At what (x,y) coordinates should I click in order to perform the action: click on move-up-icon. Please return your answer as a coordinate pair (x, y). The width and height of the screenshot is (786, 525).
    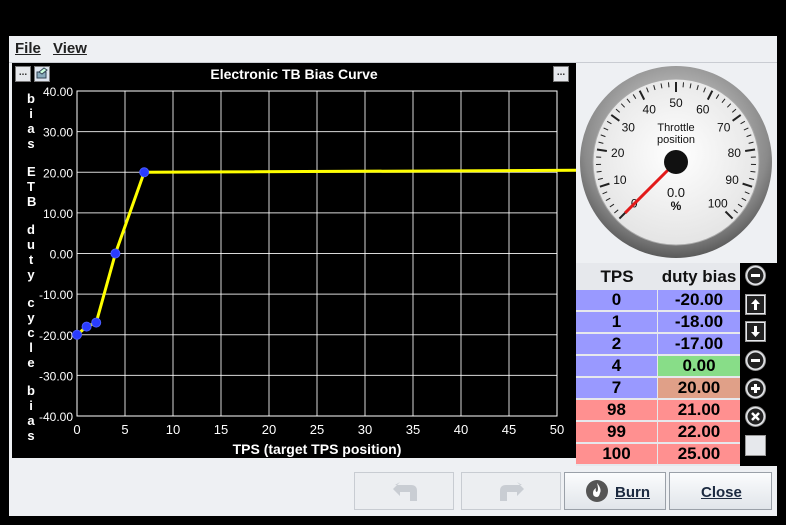
    Looking at the image, I should click on (755, 304).